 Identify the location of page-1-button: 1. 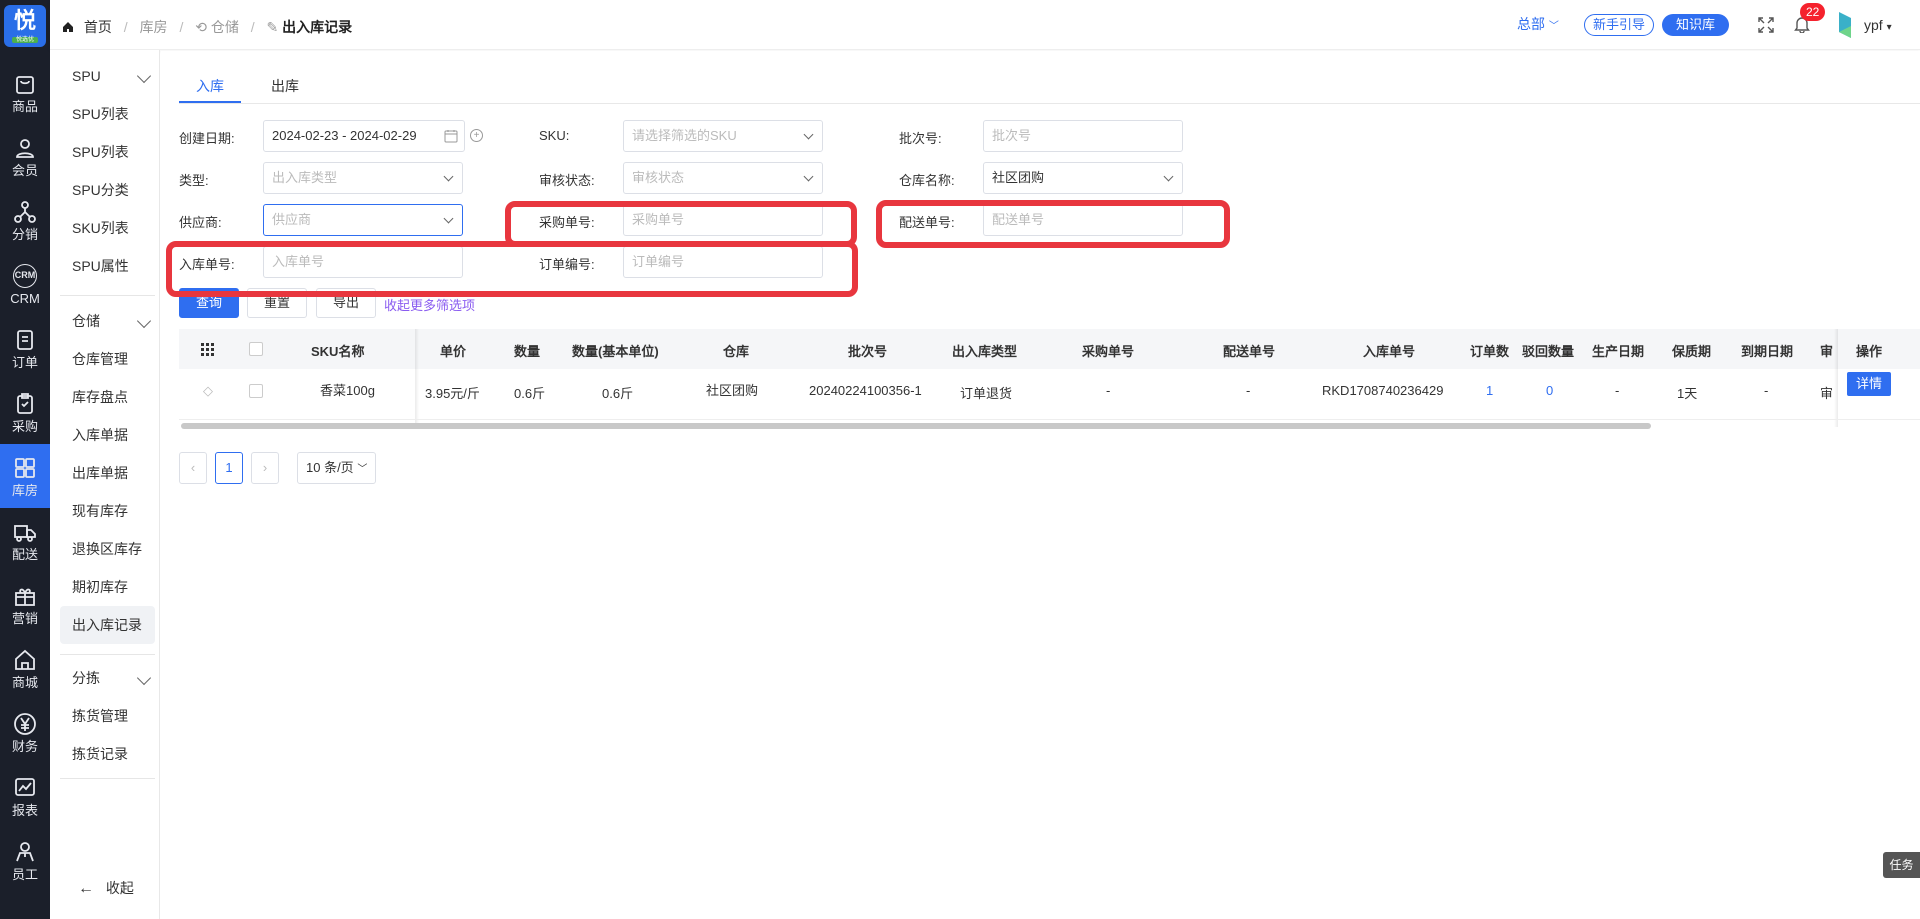
(229, 468).